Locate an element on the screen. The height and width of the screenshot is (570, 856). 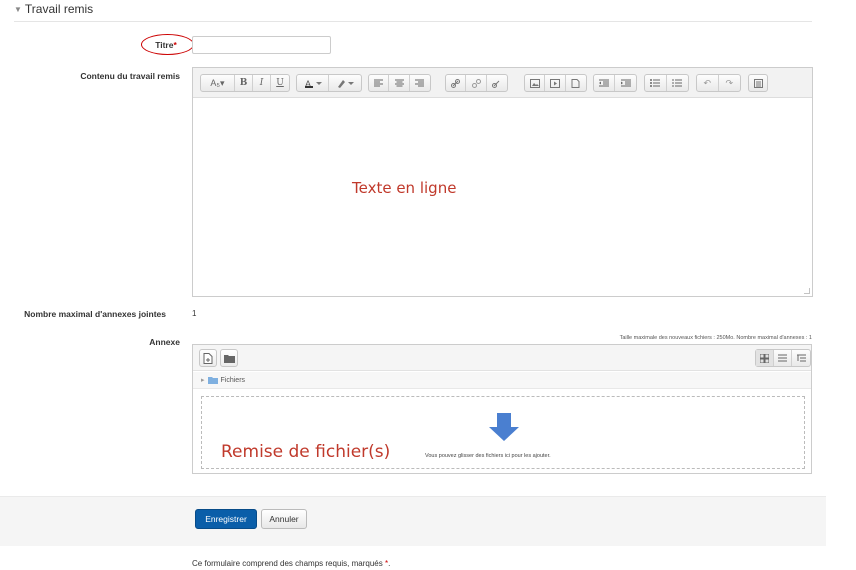
align-group is located at coordinates (399, 83).